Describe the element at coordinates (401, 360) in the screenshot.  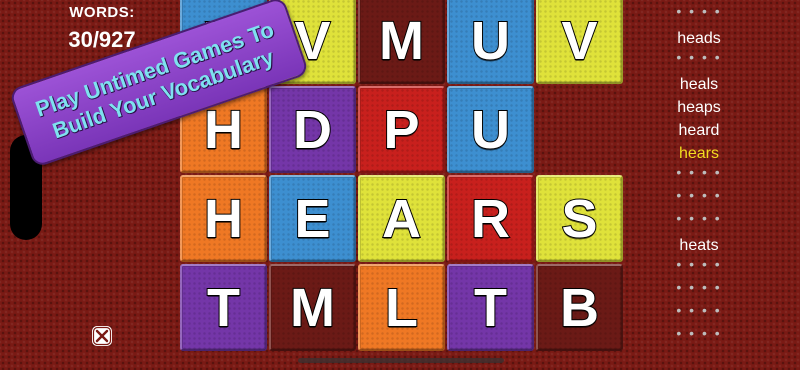
I see `home-indicator` at that location.